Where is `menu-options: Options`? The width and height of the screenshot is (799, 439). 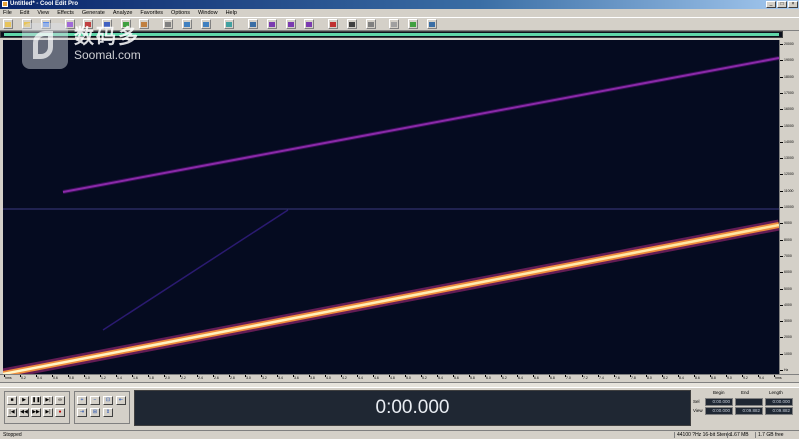 menu-options: Options is located at coordinates (180, 13).